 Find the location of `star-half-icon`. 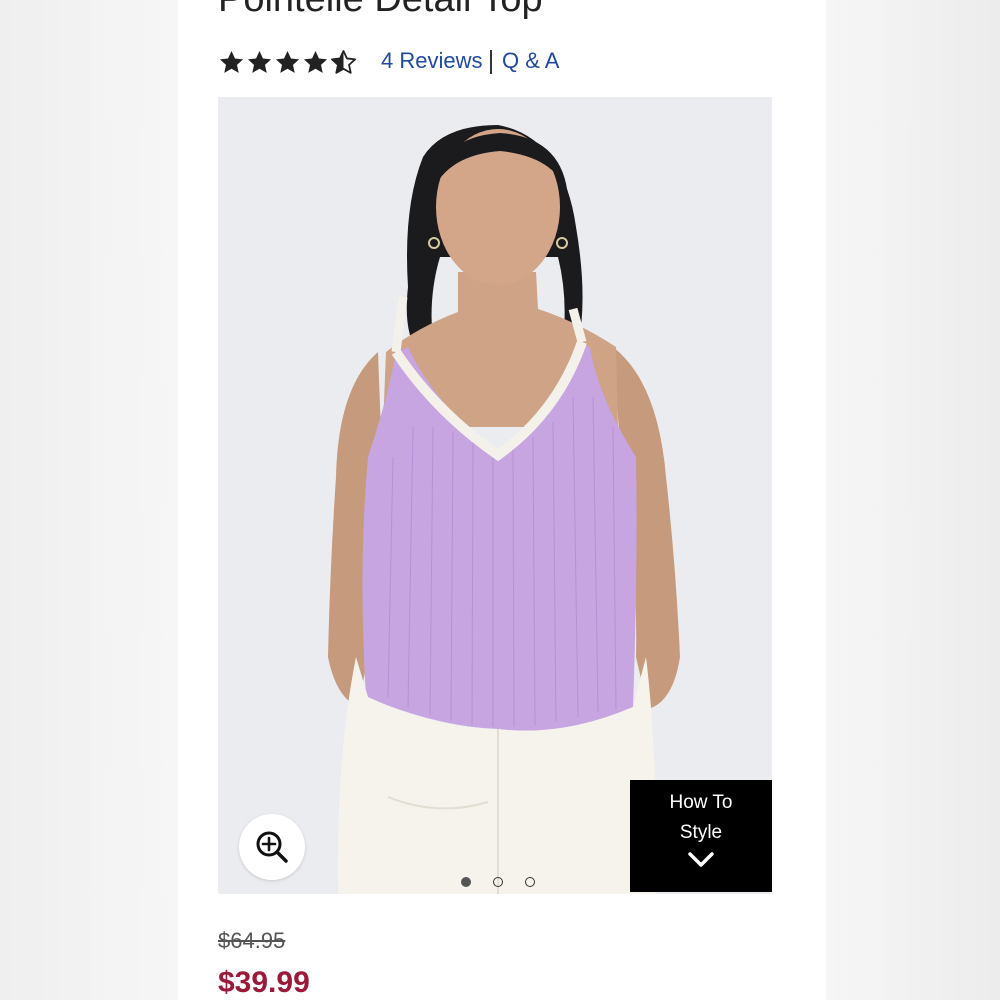

star-half-icon is located at coordinates (343, 61).